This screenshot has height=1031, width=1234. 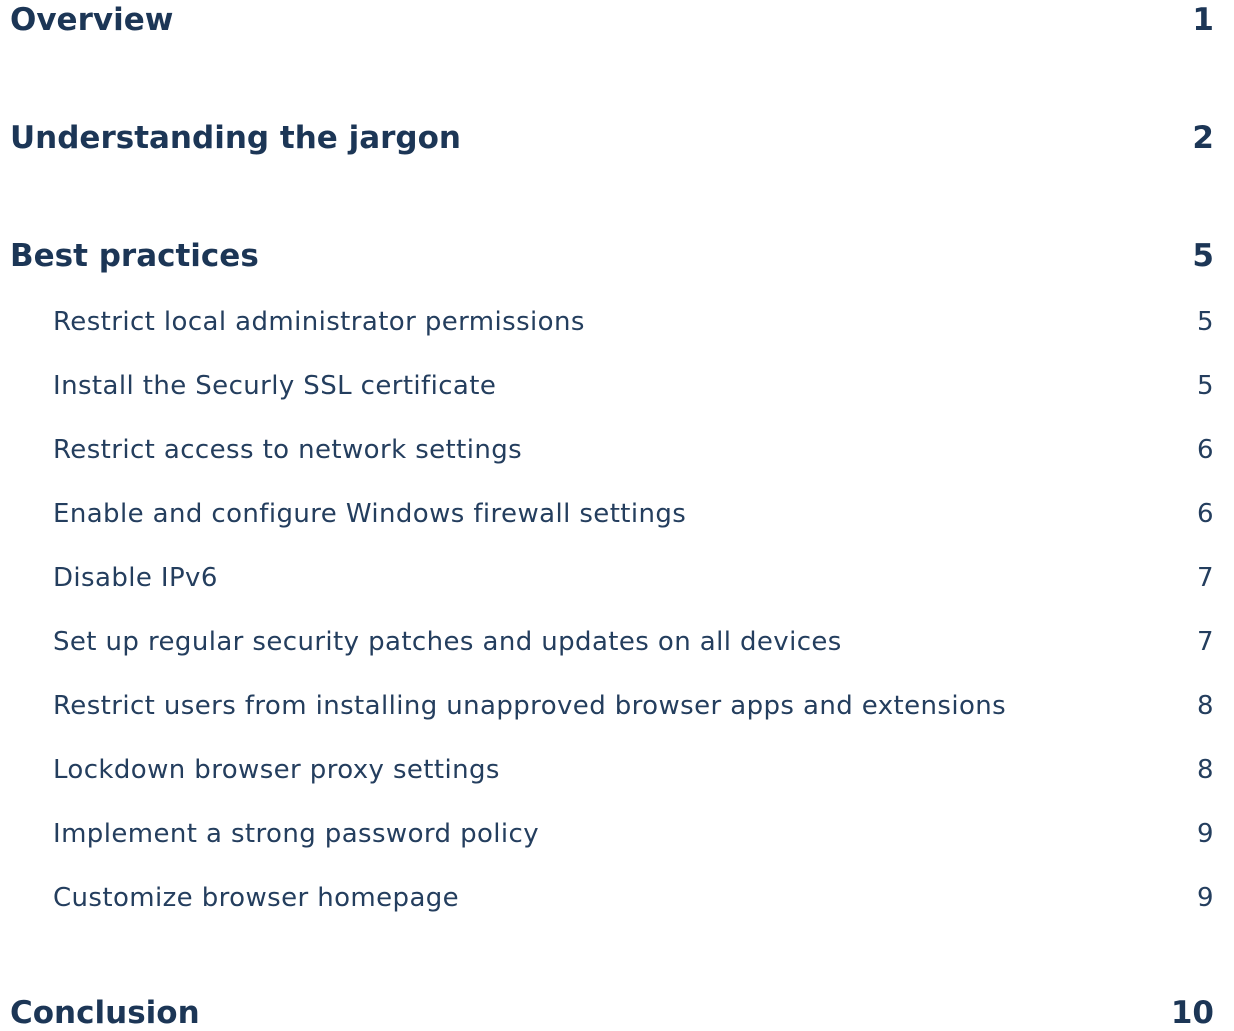 What do you see at coordinates (235, 138) in the screenshot?
I see `toc-section-title: Understanding the jargon` at bounding box center [235, 138].